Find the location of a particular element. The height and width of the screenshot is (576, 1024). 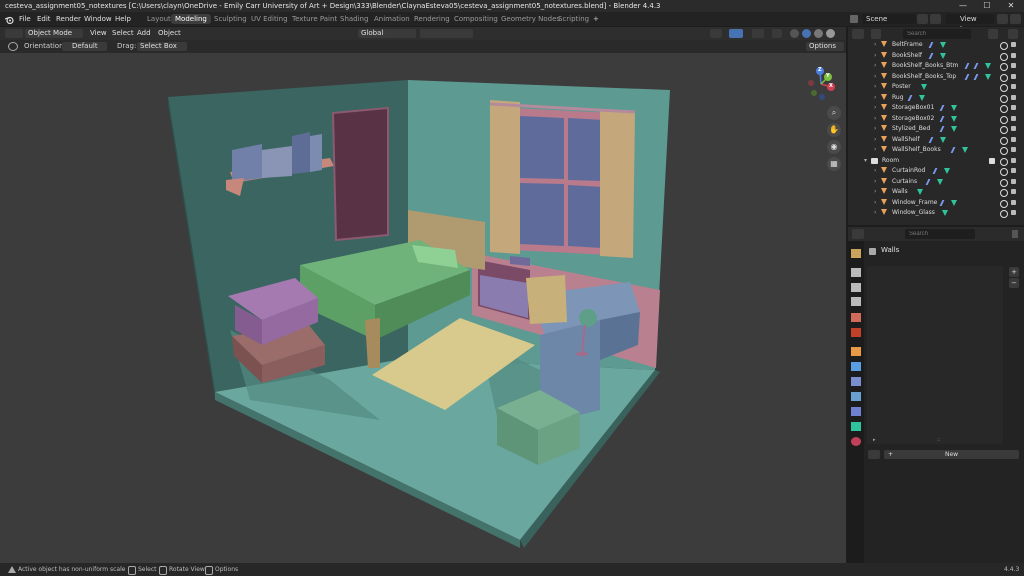

scene-icon is located at coordinates (854, 19).